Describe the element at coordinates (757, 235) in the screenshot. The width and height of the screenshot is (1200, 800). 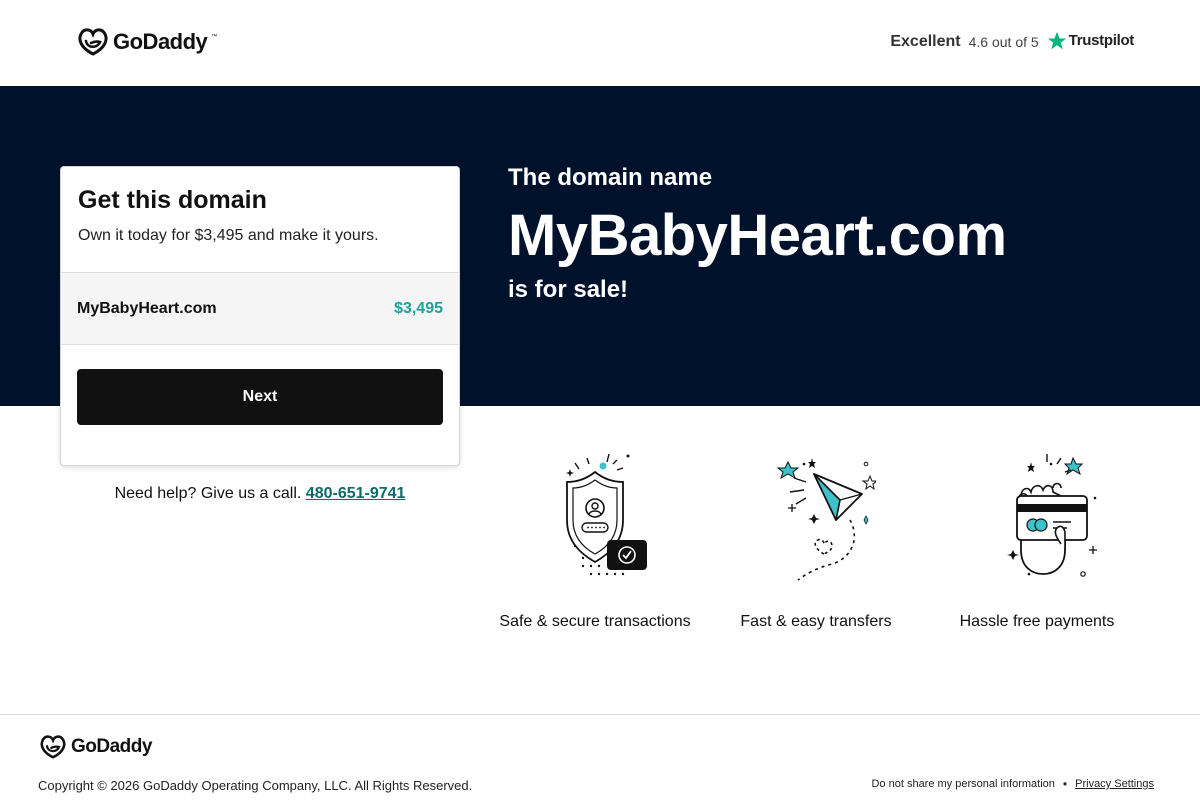
I see `hero-domain-name: MyBabyHeart.com` at that location.